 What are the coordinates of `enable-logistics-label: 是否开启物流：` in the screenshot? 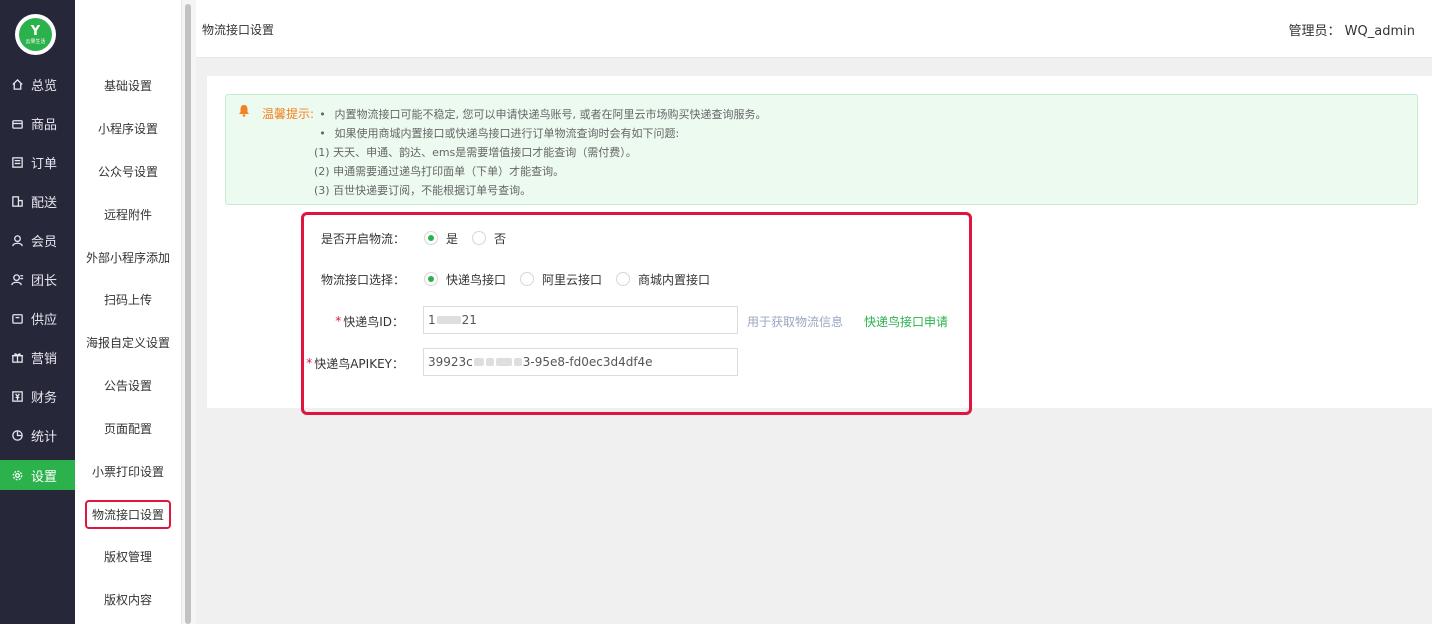 It's located at (363, 238).